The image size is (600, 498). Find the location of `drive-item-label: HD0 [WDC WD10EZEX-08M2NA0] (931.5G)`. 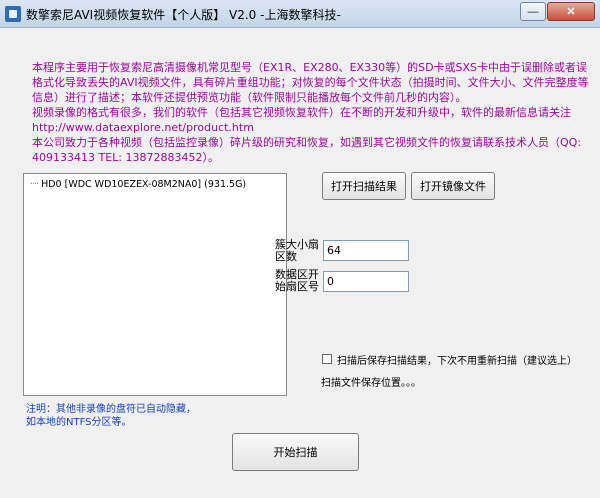

drive-item-label: HD0 [WDC WD10EZEX-08M2NA0] (931.5G) is located at coordinates (144, 184).